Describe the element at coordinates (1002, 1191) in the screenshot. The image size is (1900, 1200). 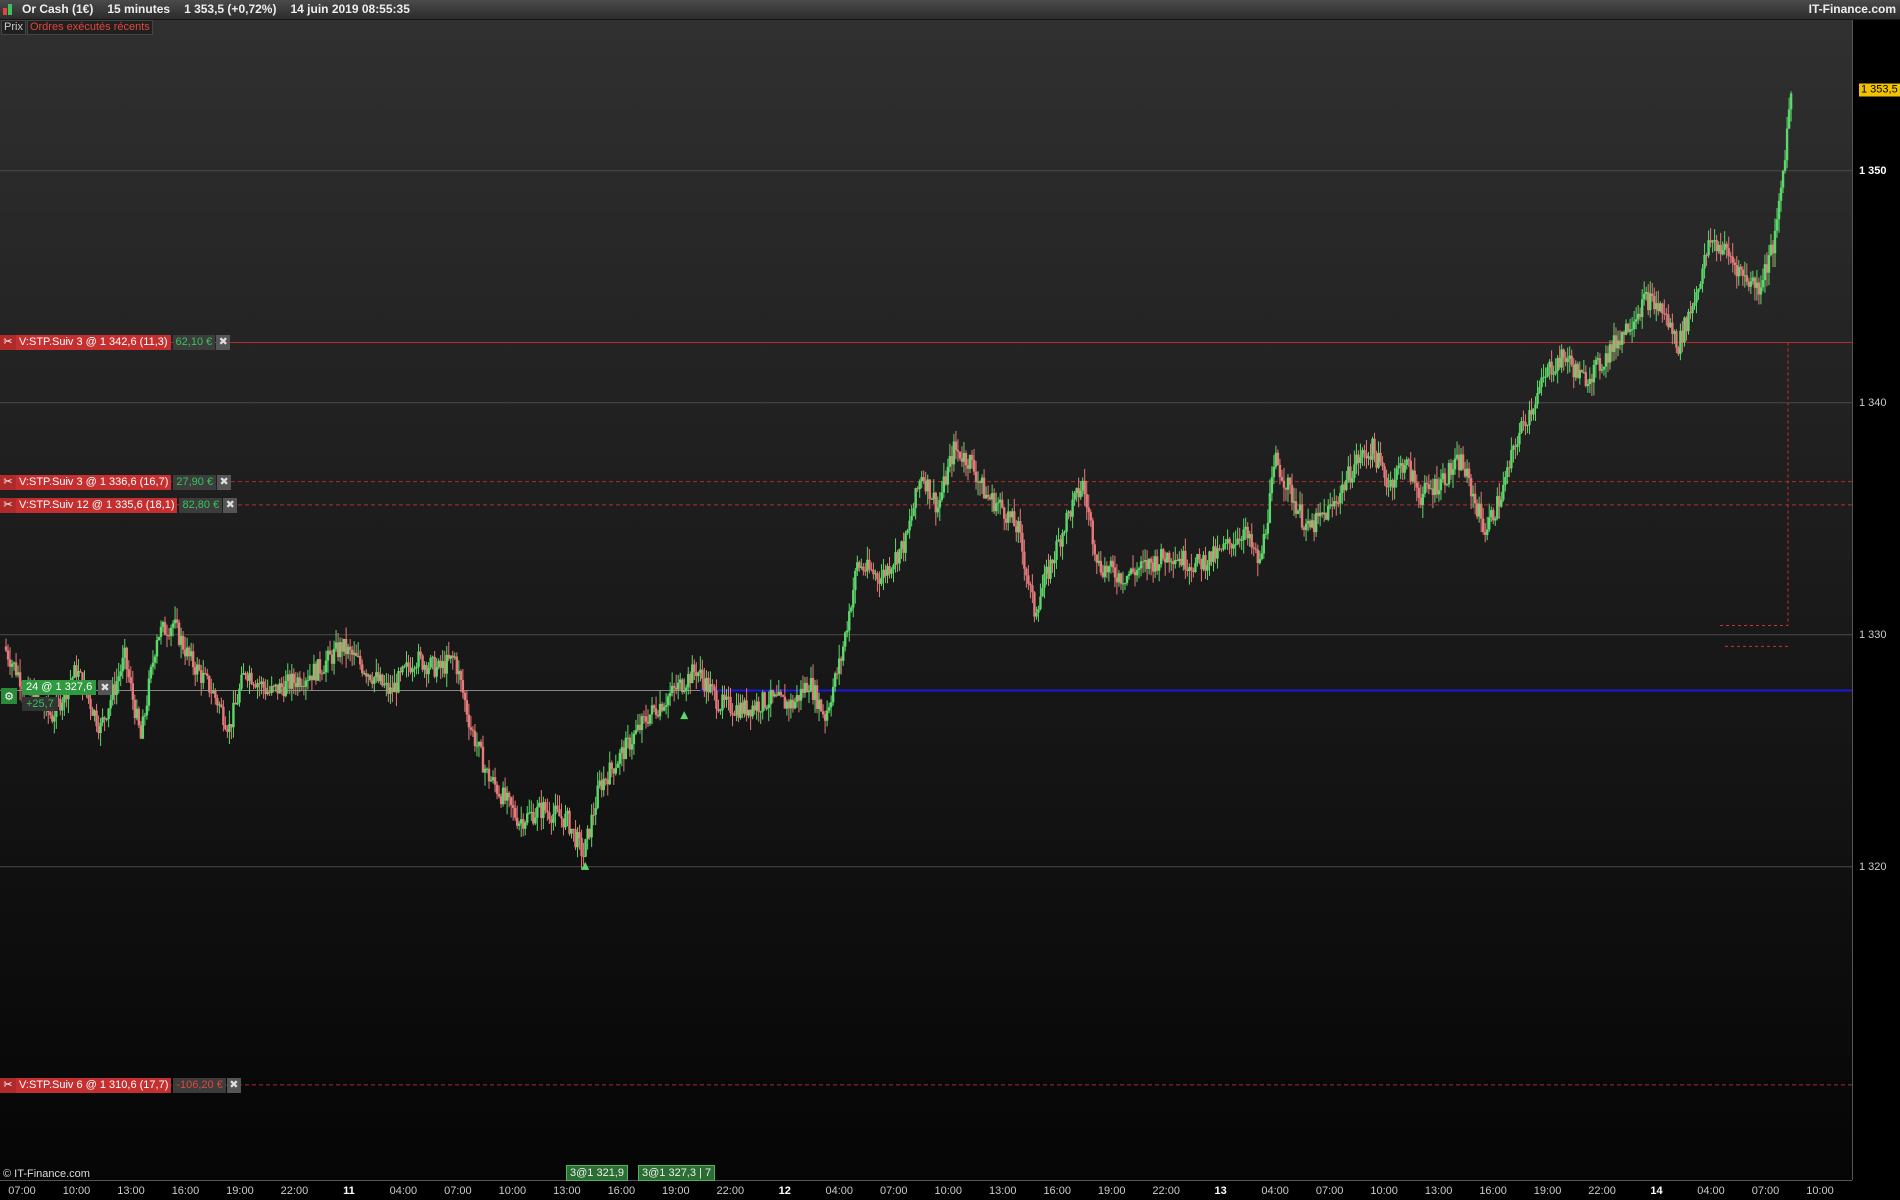
I see `x-tick-label: 13:00` at that location.